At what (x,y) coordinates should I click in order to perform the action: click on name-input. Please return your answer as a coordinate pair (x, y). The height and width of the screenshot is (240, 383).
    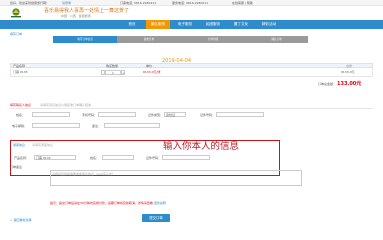
    Looking at the image, I should click on (51, 114).